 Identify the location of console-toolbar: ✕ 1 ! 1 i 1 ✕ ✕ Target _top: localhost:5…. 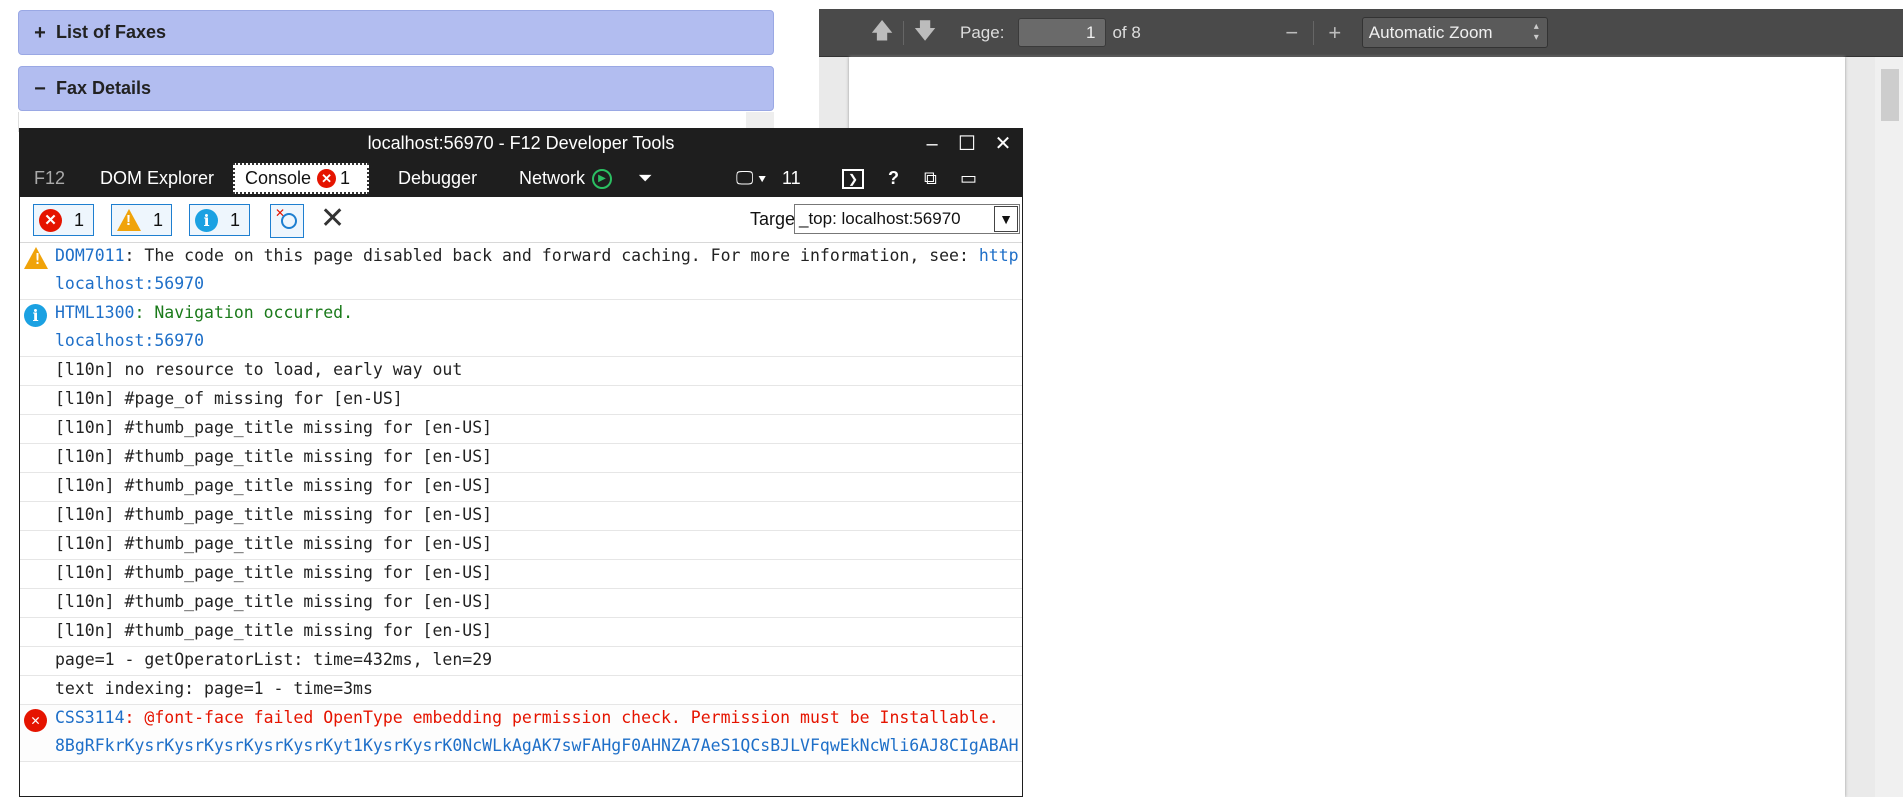
(521, 220).